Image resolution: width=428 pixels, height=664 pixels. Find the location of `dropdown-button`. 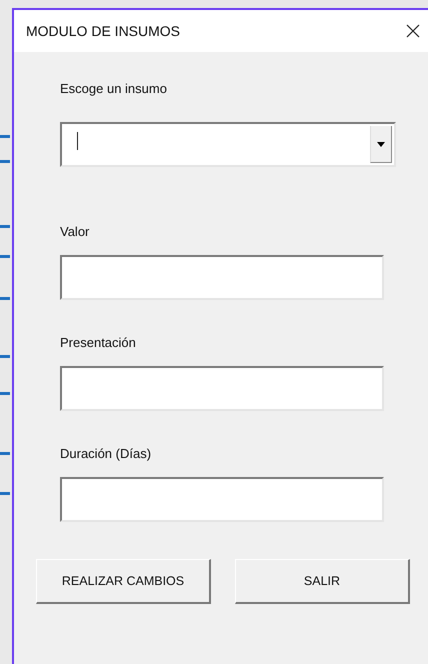

dropdown-button is located at coordinates (381, 144).